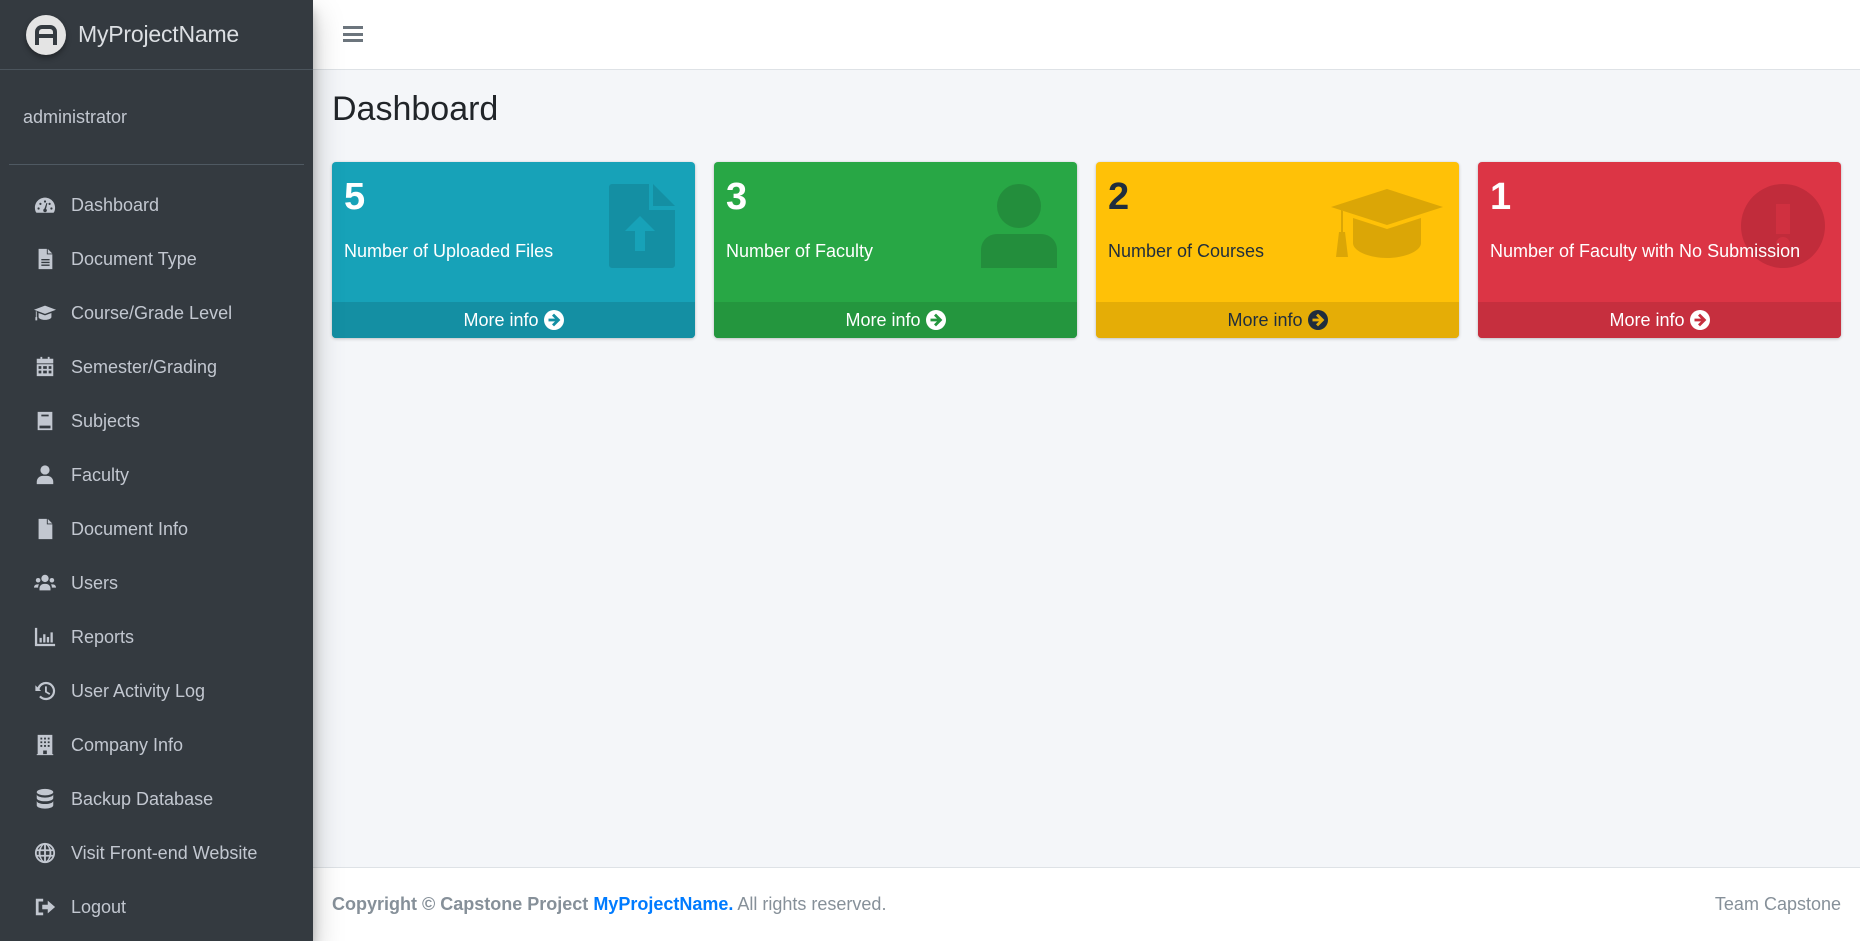 The image size is (1860, 941). I want to click on sidebar-item-dashboard: Dashboard, so click(156, 205).